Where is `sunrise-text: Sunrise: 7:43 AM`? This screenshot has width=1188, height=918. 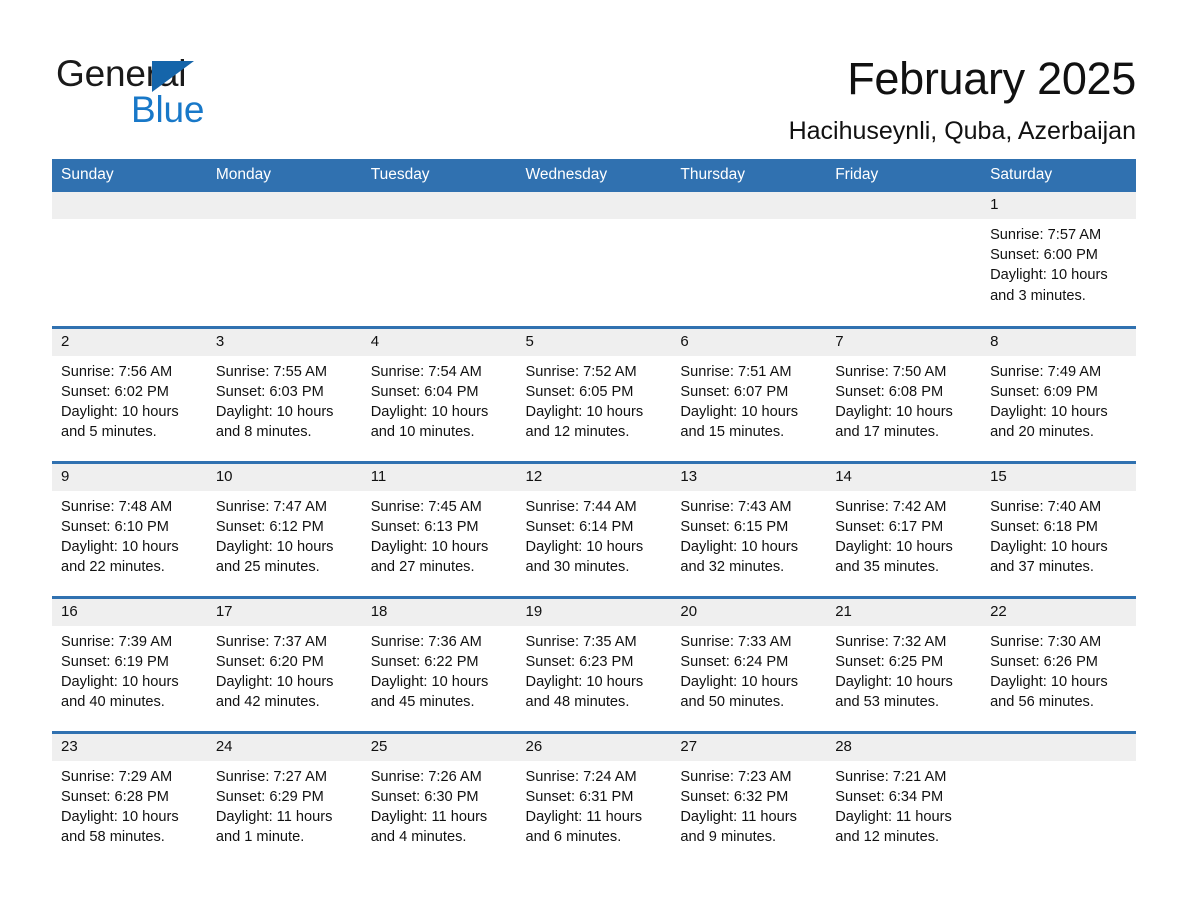
sunrise-text: Sunrise: 7:43 AM is located at coordinates (736, 506).